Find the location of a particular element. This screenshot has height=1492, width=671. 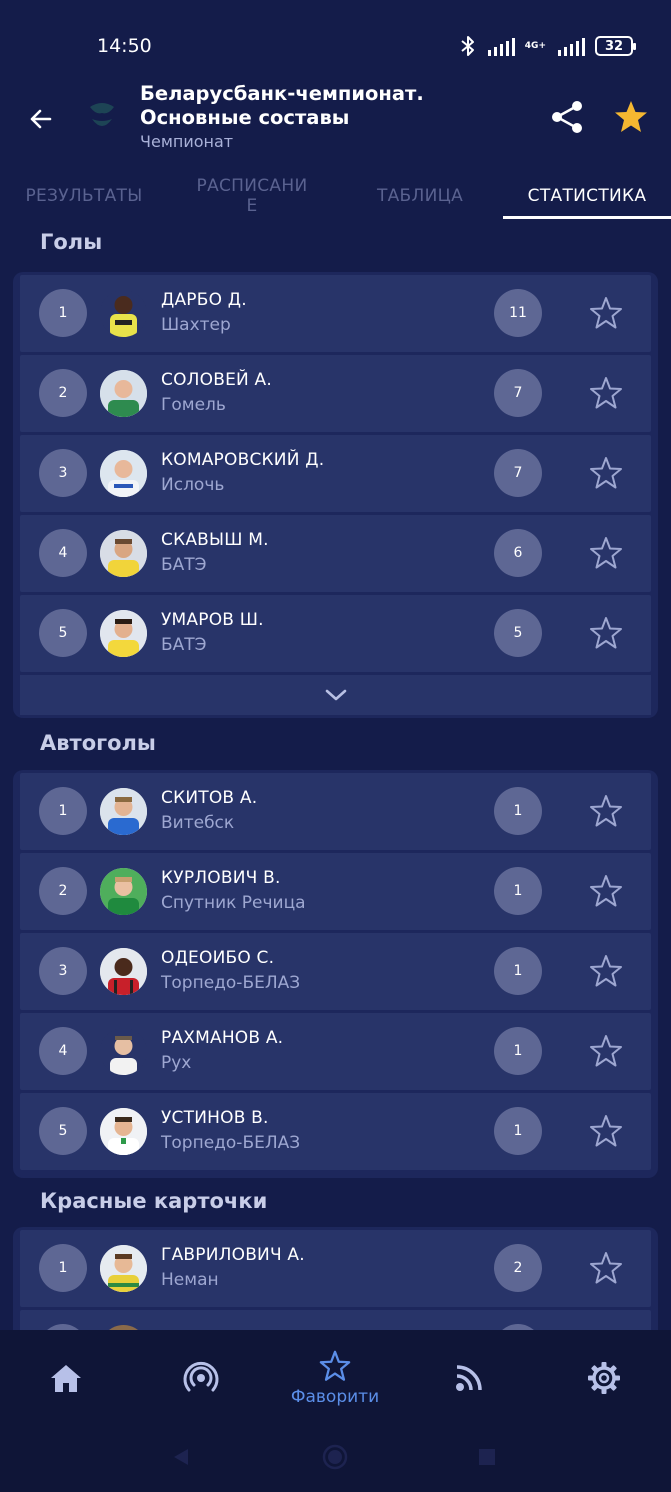

nav-live is located at coordinates (201, 1377).